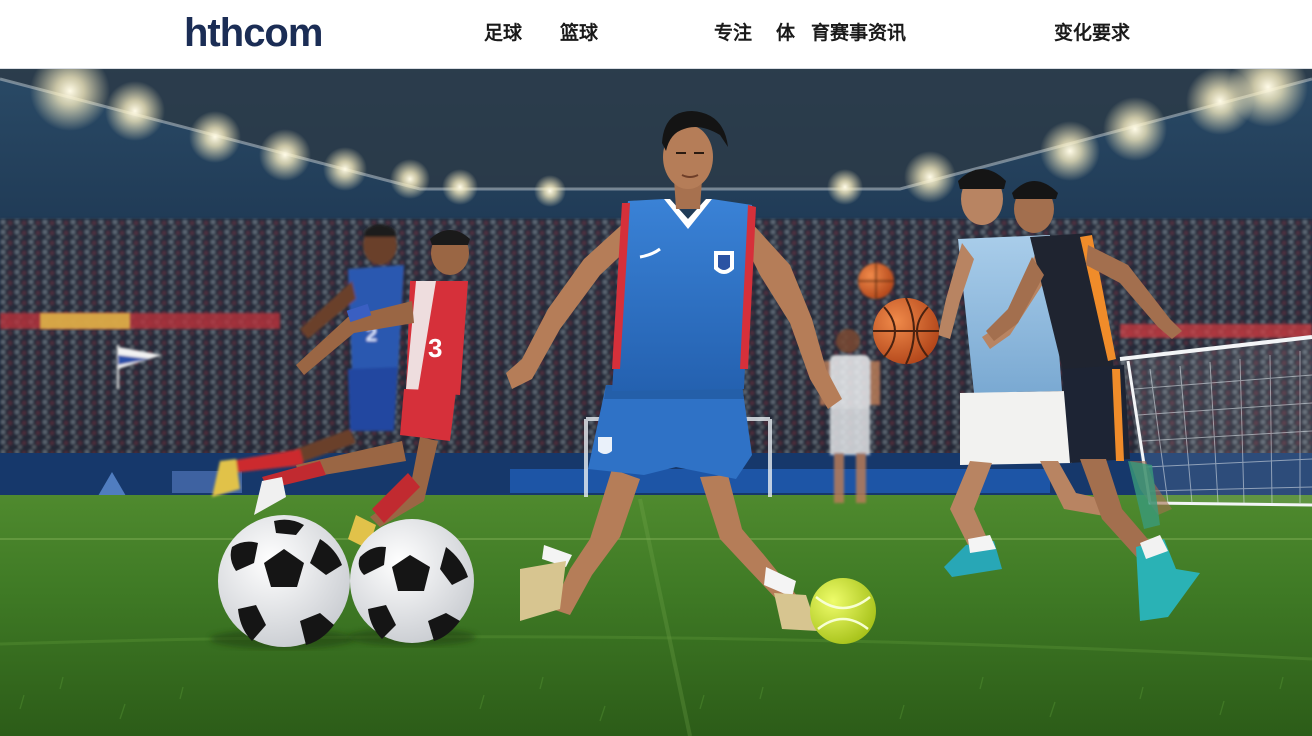 The width and height of the screenshot is (1312, 736). I want to click on nav-link-focus: 专注, so click(733, 34).